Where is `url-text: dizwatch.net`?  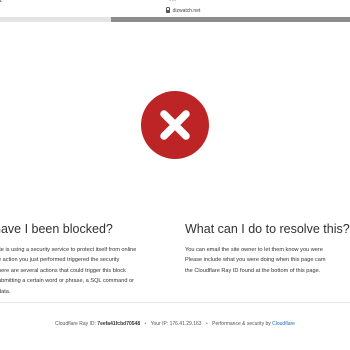
url-text: dizwatch.net is located at coordinates (186, 10).